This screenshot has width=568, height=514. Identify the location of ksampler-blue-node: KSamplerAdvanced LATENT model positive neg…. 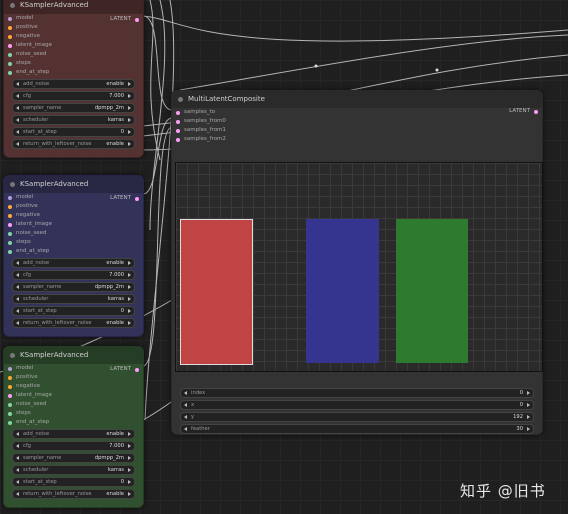
(73, 256).